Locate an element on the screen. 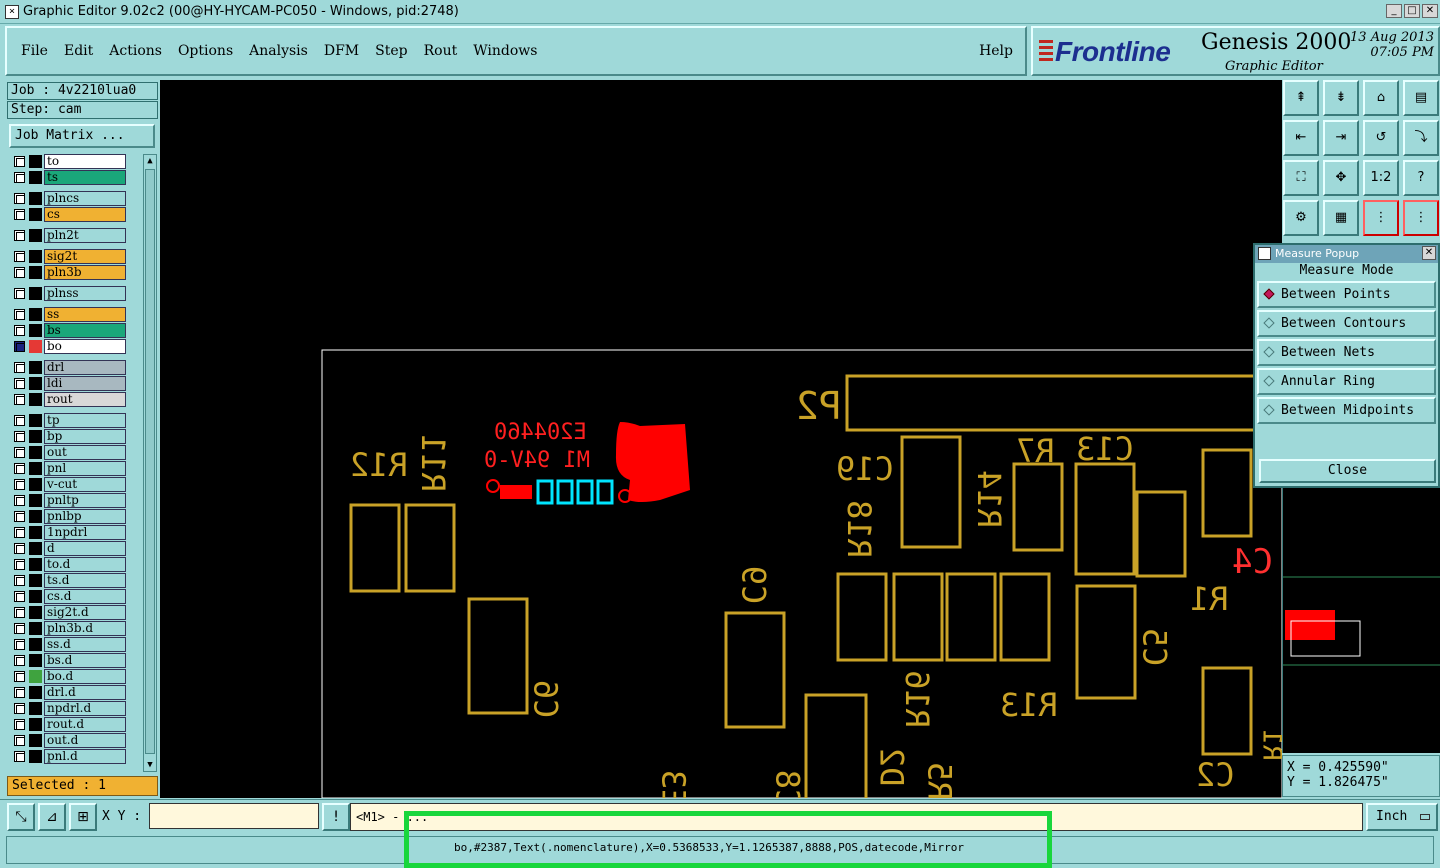  scroll-down-icon: ▼ is located at coordinates (150, 765).